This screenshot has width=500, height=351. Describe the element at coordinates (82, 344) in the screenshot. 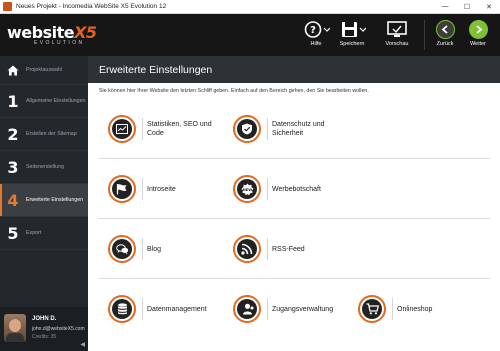

I see `collapse-sidebar-icon: ◀` at that location.